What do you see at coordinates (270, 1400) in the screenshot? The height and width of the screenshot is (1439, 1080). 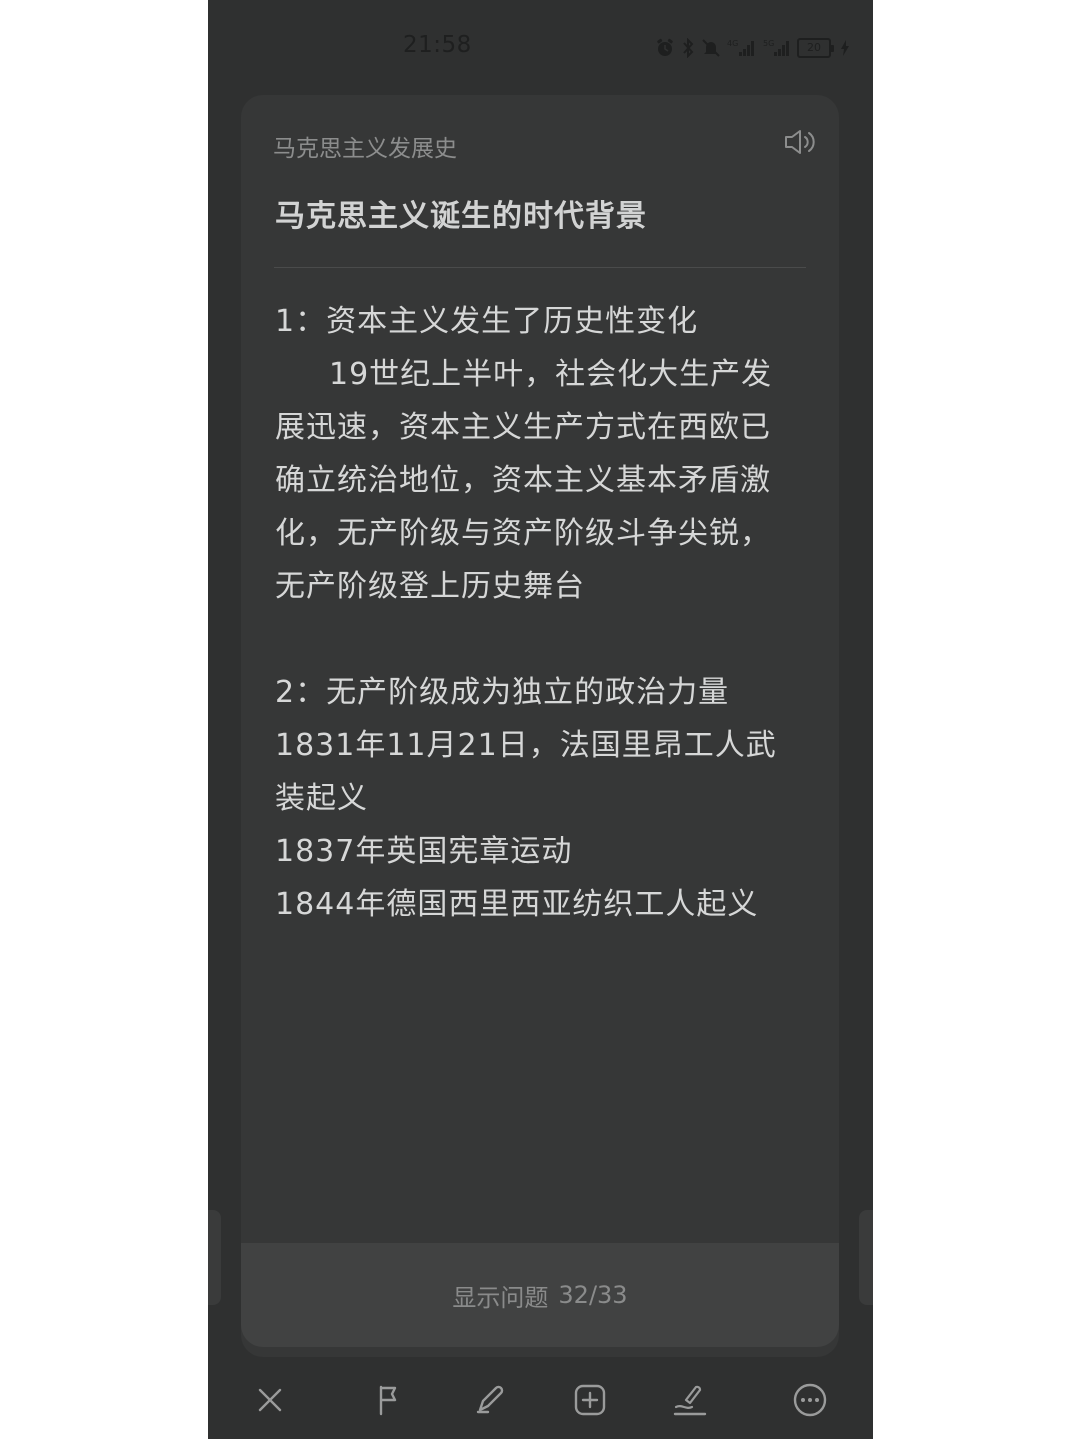 I see `close-icon` at bounding box center [270, 1400].